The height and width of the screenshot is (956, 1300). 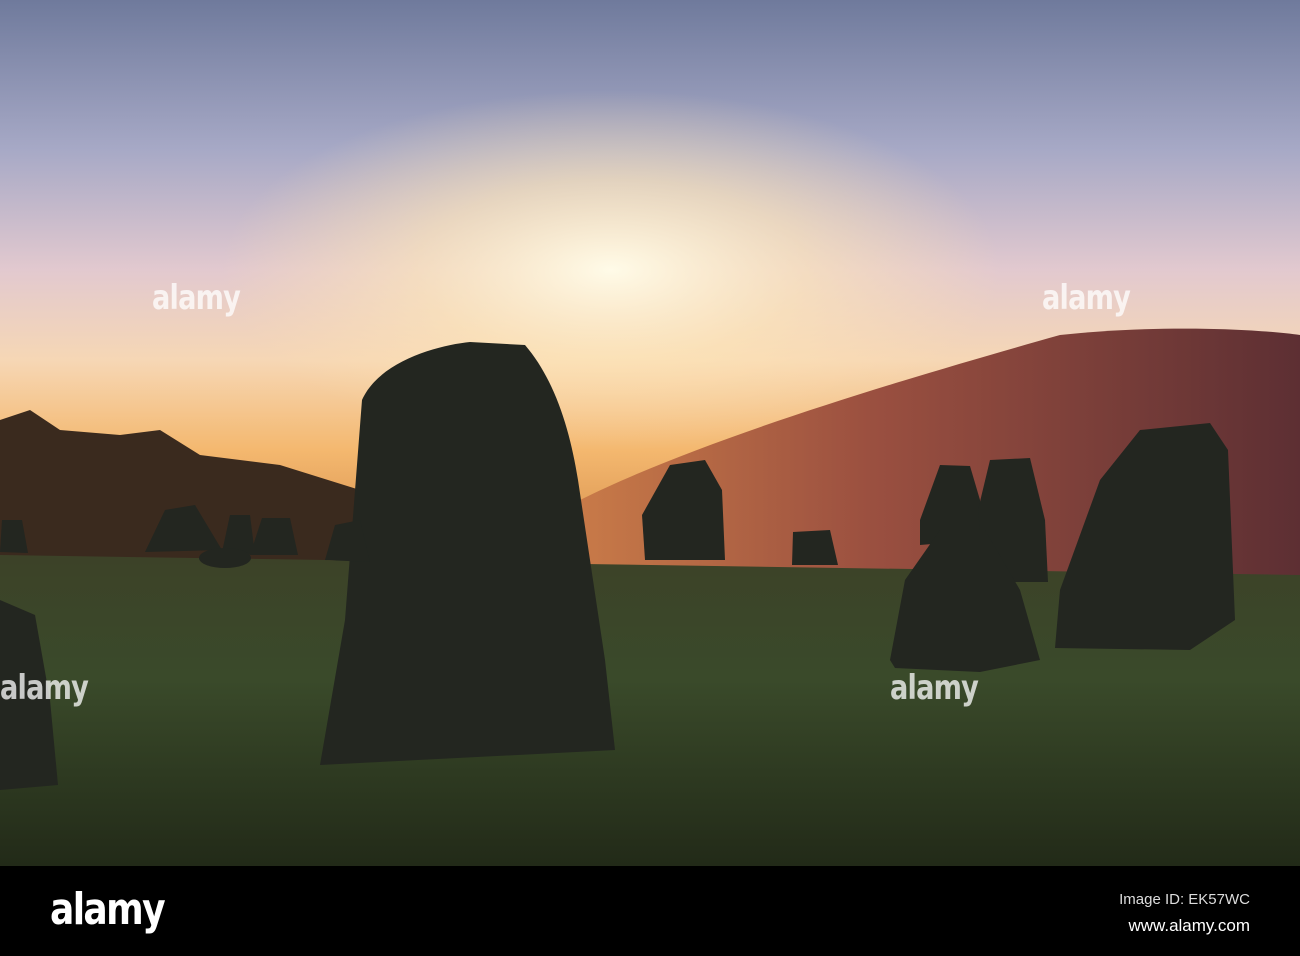 I want to click on alamy-logo: alamy, so click(x=108, y=909).